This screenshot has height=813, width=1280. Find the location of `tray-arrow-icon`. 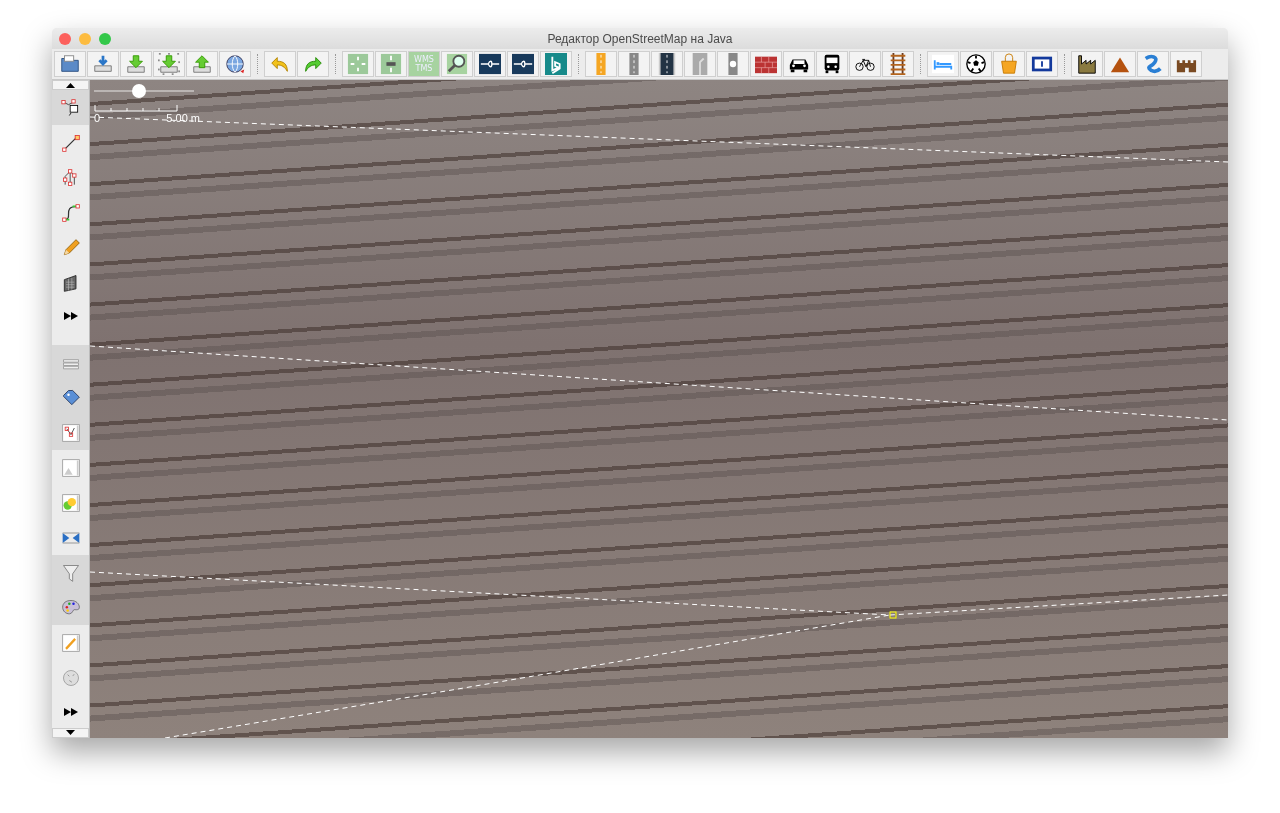

tray-arrow-icon is located at coordinates (103, 64).